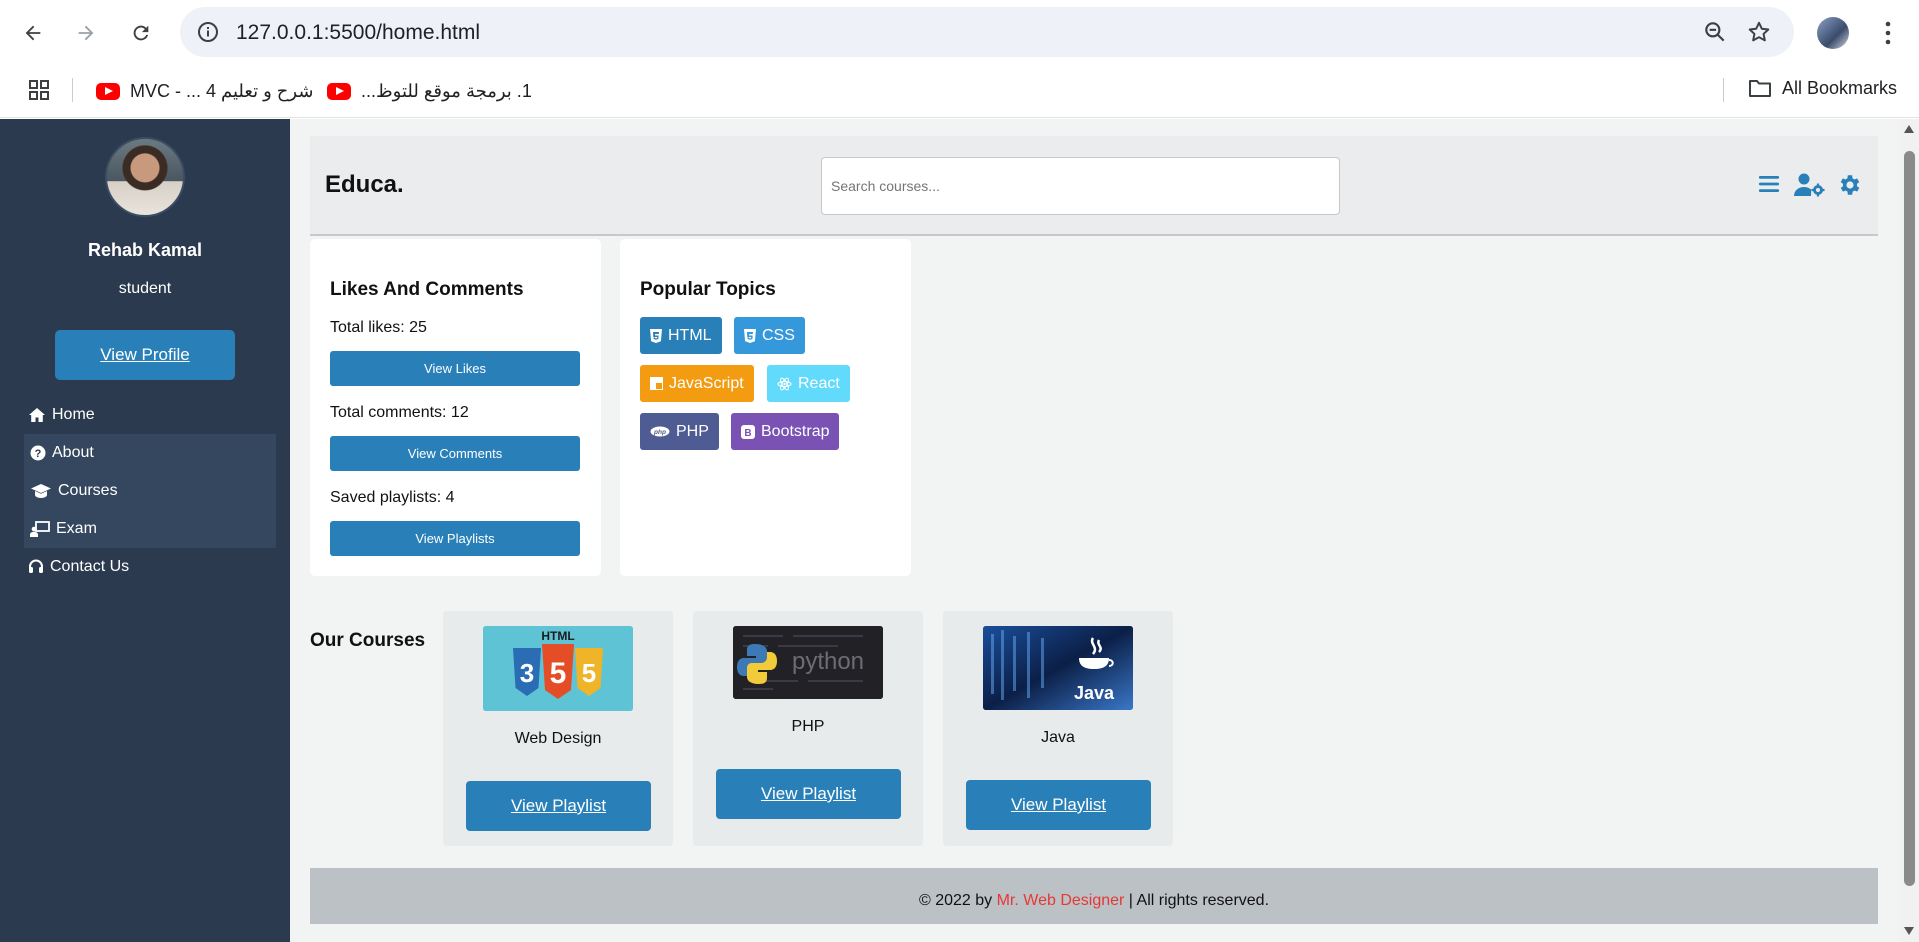 The image size is (1919, 942). Describe the element at coordinates (690, 335) in the screenshot. I see `topic-tag-label: HTML` at that location.